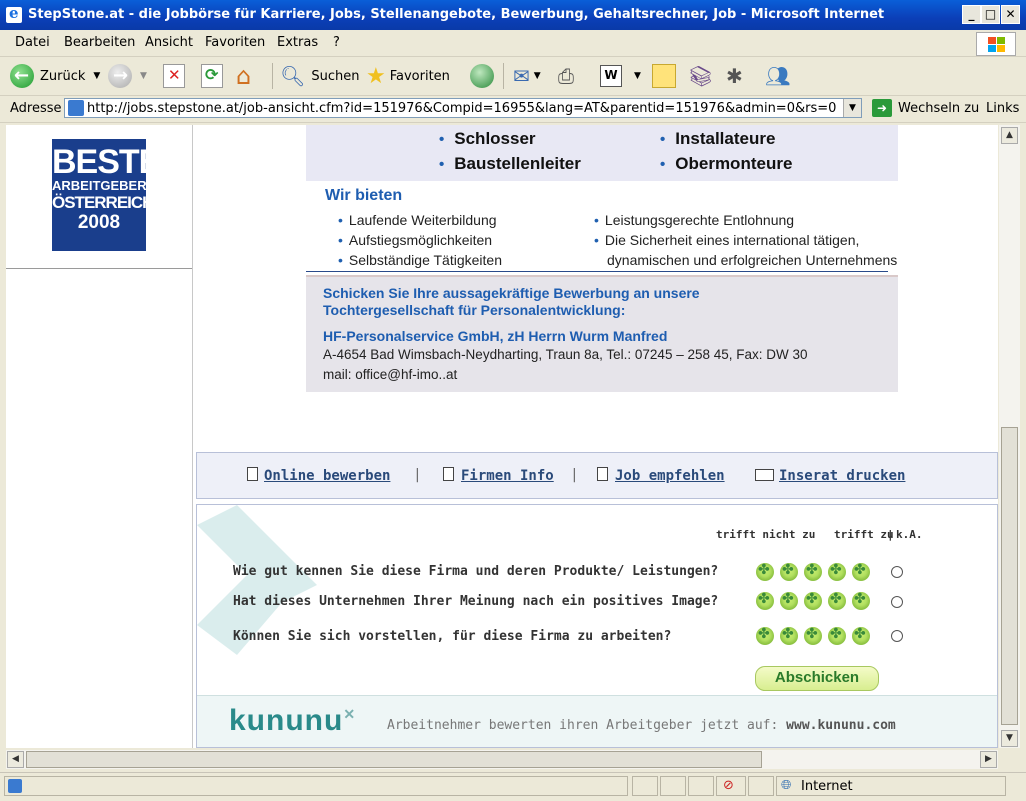 Image resolution: width=1026 pixels, height=801 pixels. Describe the element at coordinates (448, 474) in the screenshot. I see `info-icon` at that location.